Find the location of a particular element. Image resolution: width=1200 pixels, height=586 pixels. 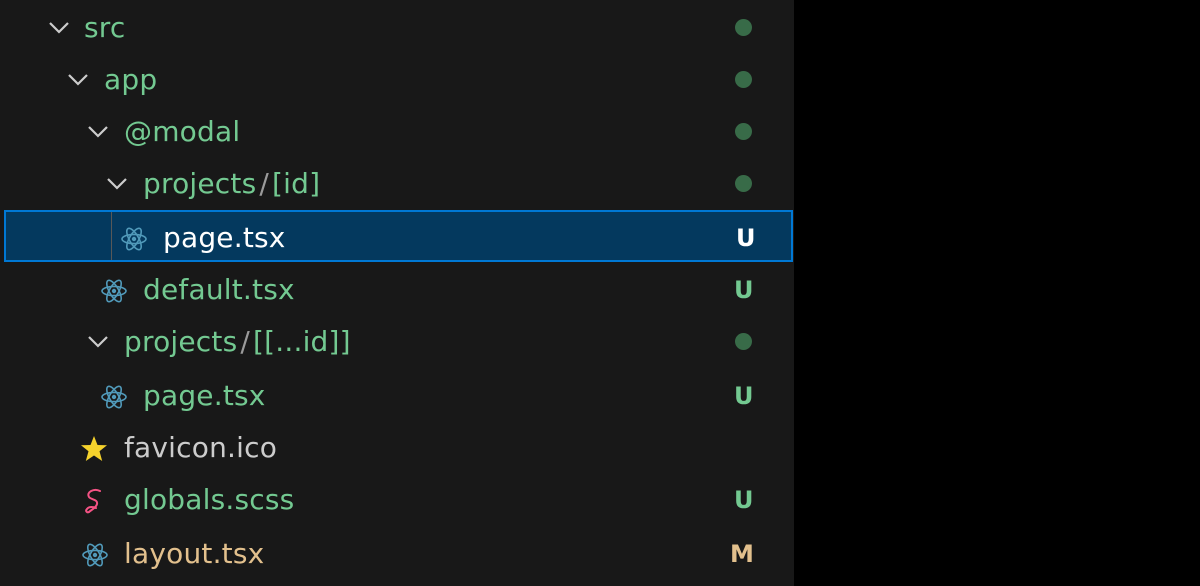

tree-item-label: favicon.ico is located at coordinates (201, 447).